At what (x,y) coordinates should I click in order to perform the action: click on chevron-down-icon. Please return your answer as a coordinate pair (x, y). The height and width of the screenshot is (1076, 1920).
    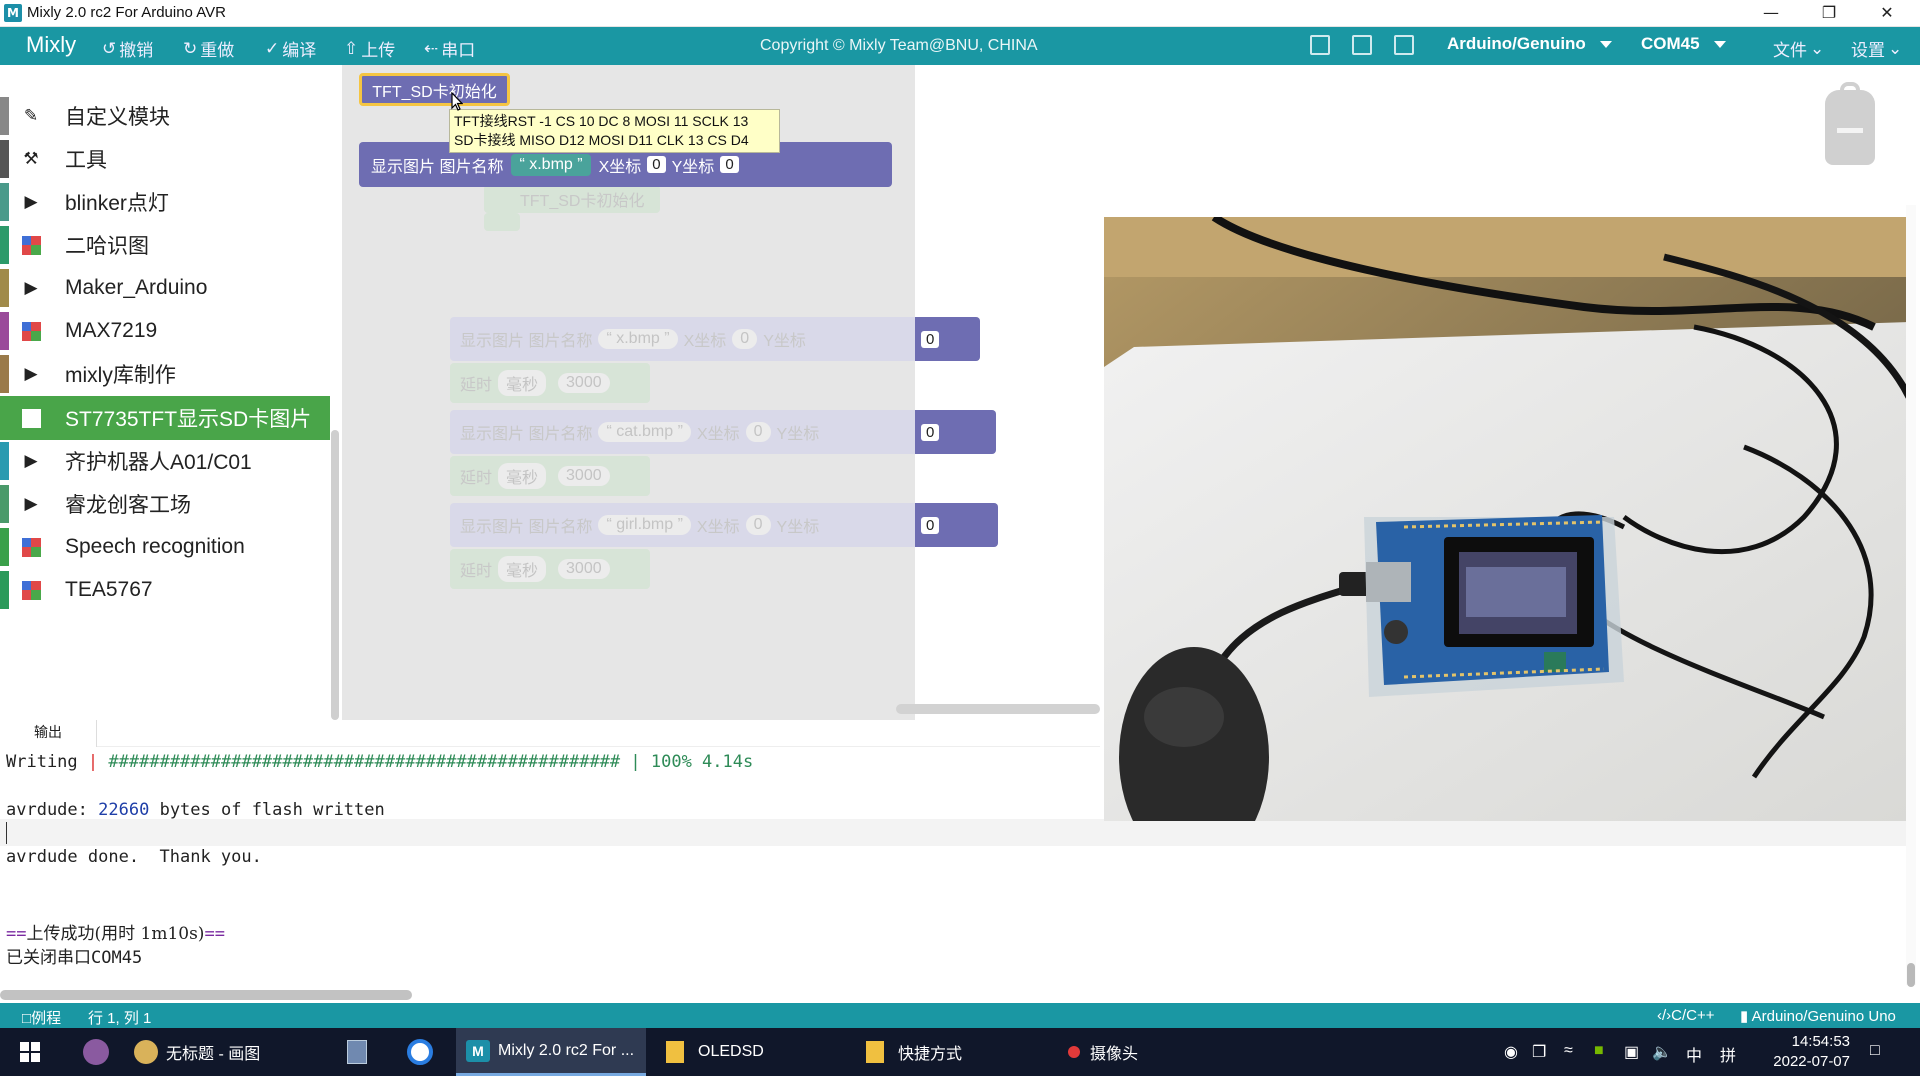
    Looking at the image, I should click on (1605, 45).